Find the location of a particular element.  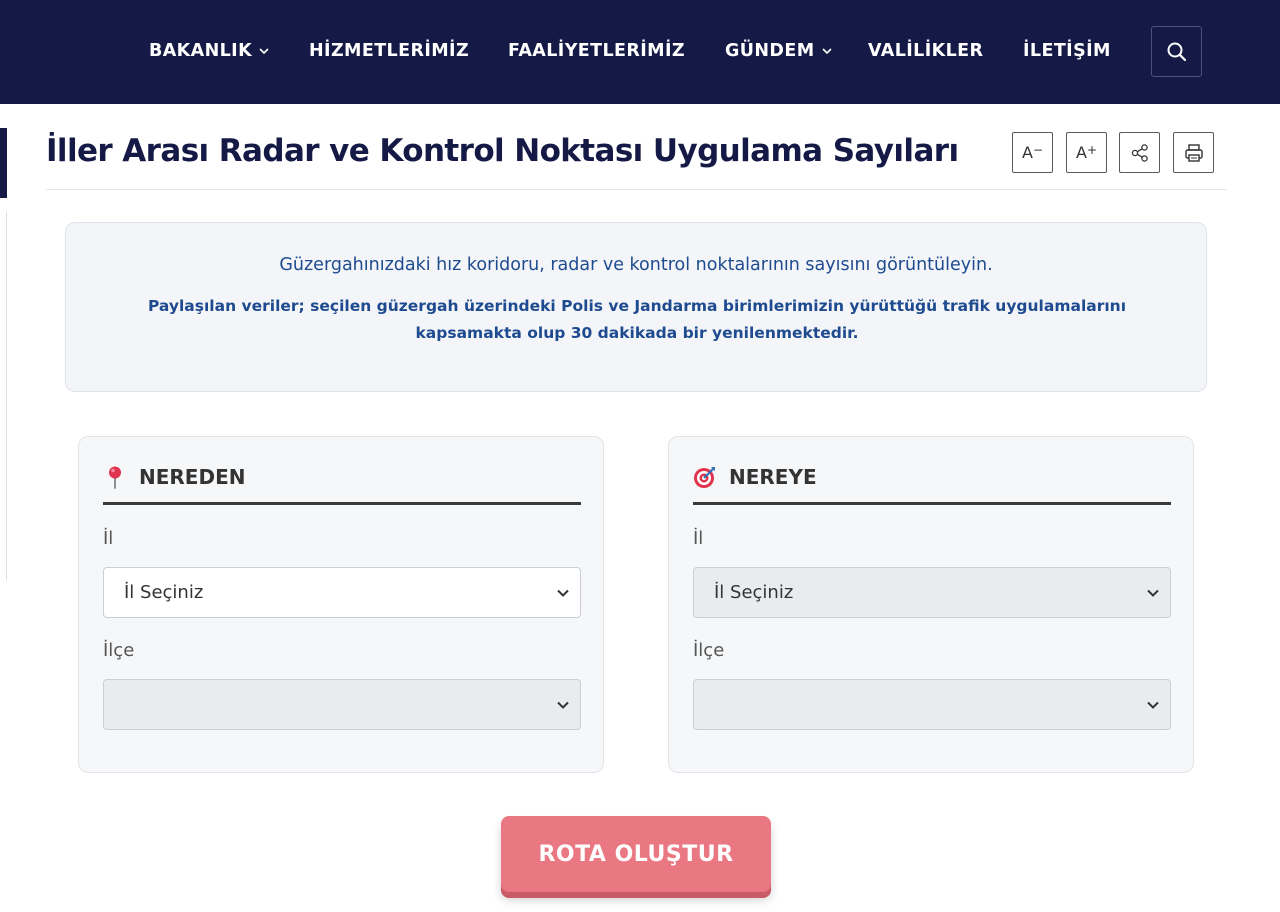

nav-item-label: HİZMETLERİMİZ is located at coordinates (389, 51).